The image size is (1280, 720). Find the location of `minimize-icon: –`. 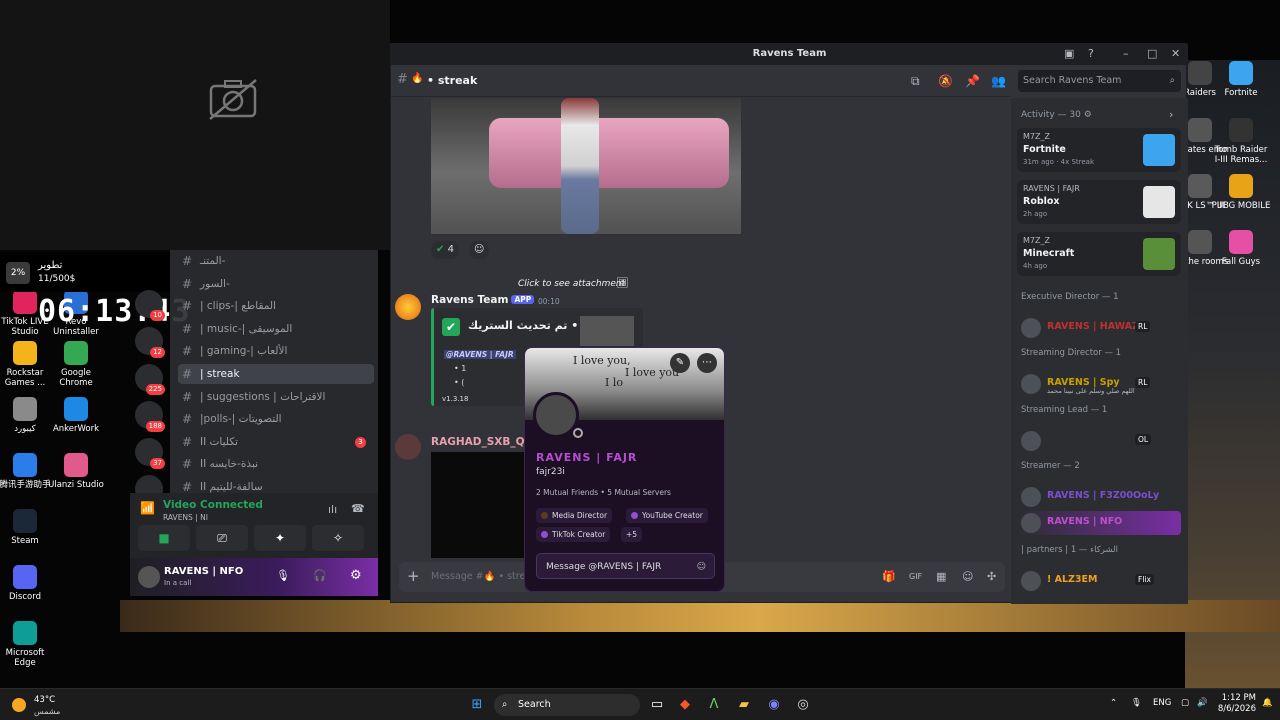

minimize-icon: – is located at coordinates (1126, 53).